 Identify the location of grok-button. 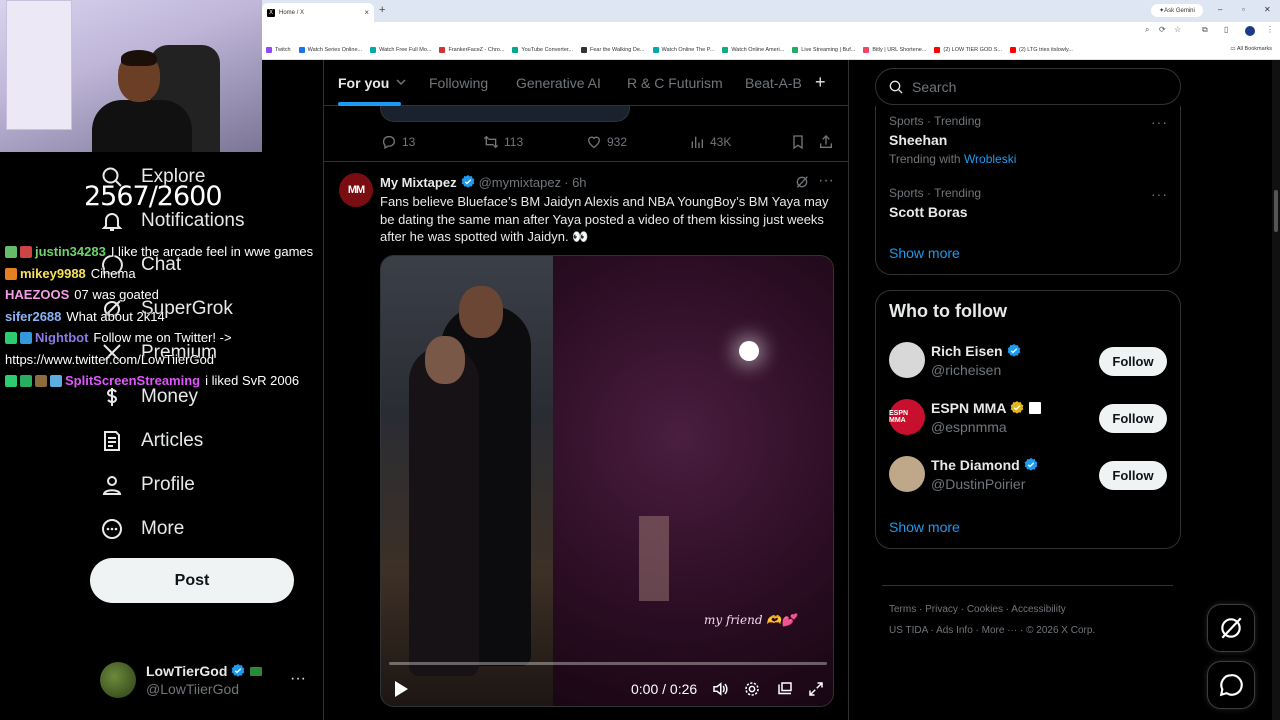
(804, 182).